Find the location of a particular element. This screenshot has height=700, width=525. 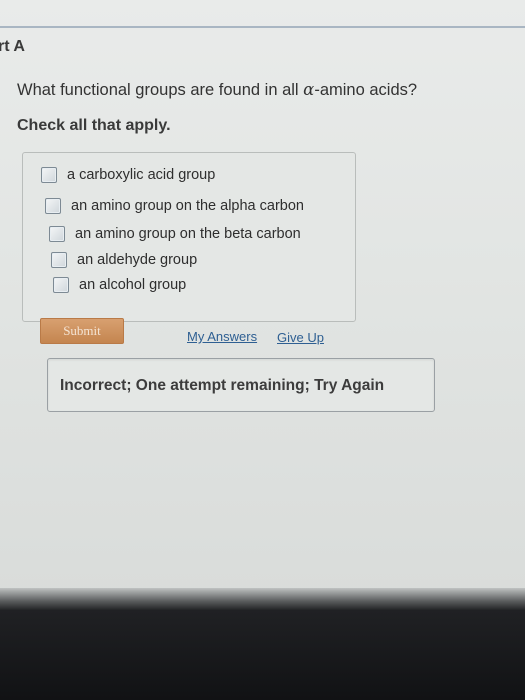

instruction-text: Check all that apply. is located at coordinates (94, 125).